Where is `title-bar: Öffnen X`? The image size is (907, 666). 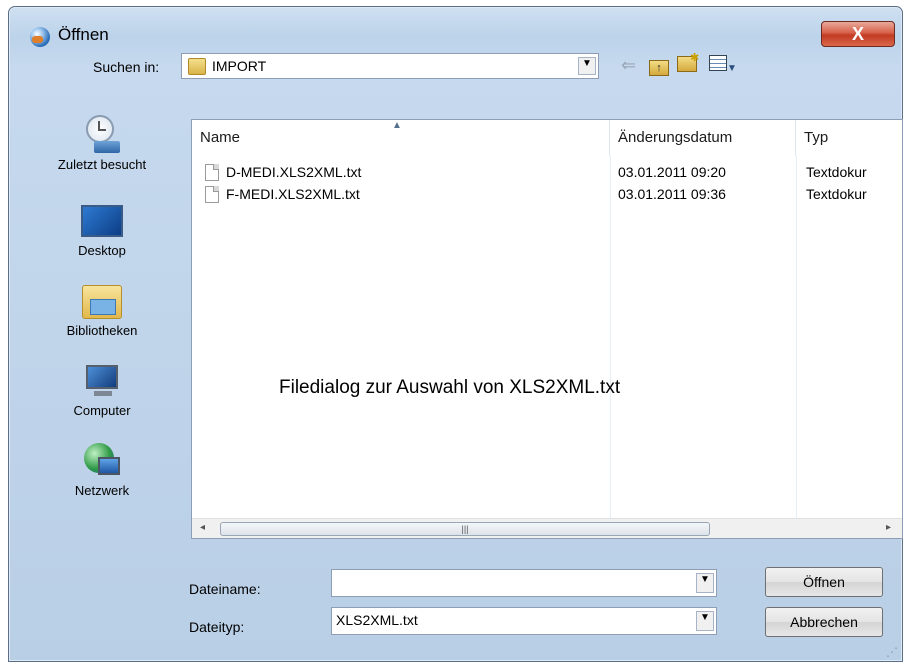 title-bar: Öffnen X is located at coordinates (455, 27).